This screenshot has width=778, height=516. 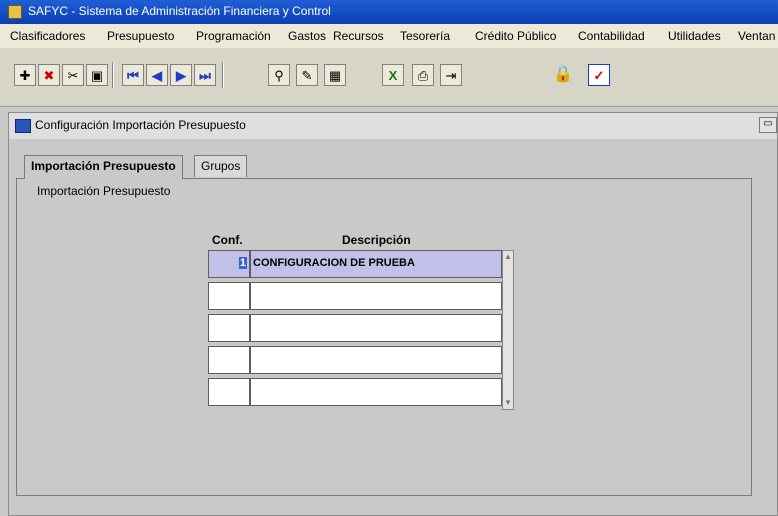 I want to click on column-header-conf: Conf., so click(x=227, y=240).